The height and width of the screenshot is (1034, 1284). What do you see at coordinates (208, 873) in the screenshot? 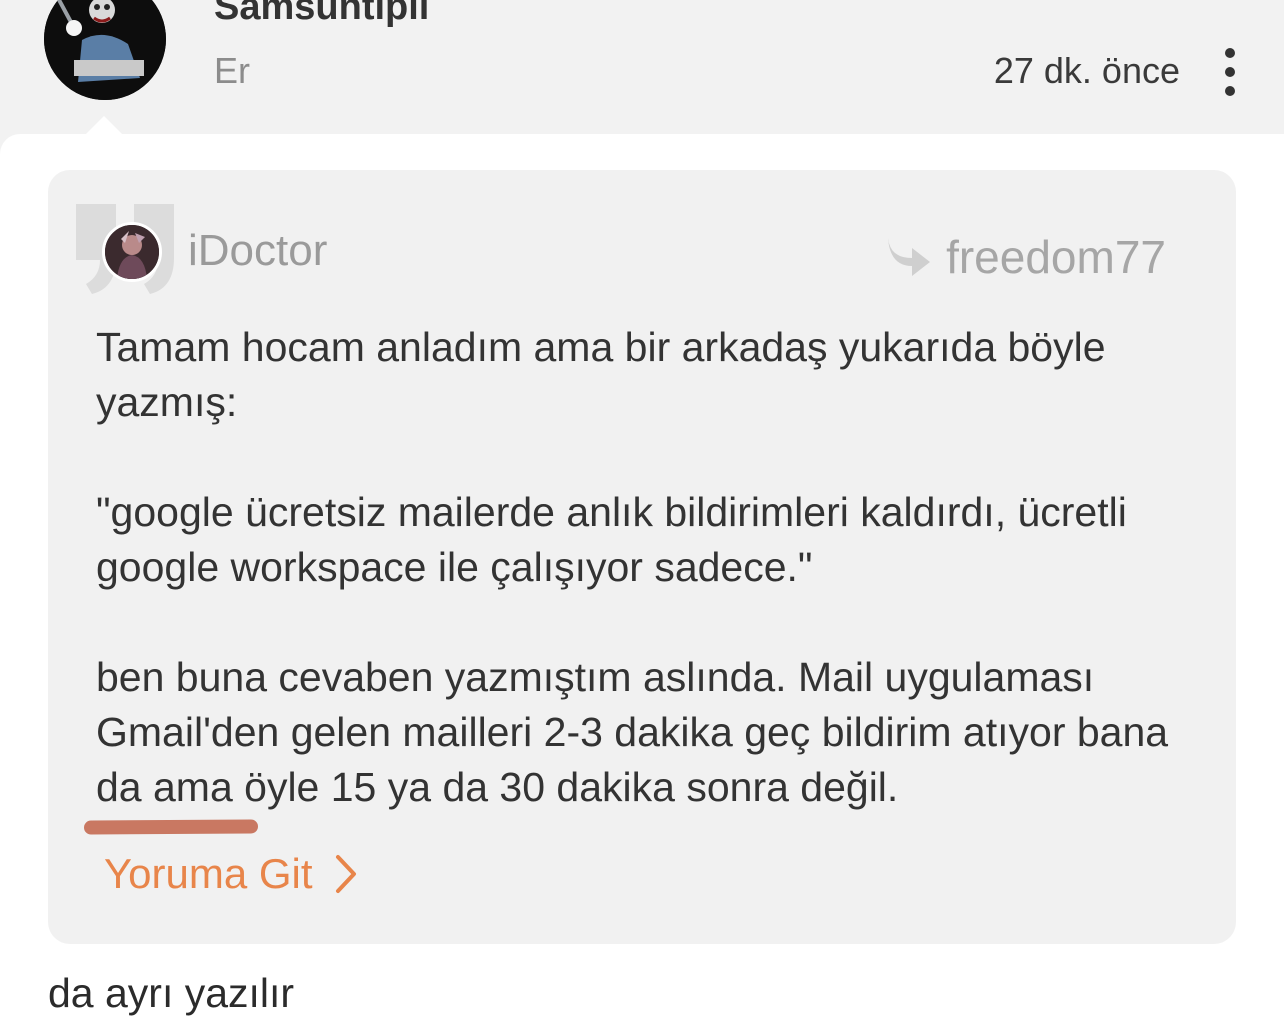
I see `go-to-comment-label: Yoruma Git` at bounding box center [208, 873].